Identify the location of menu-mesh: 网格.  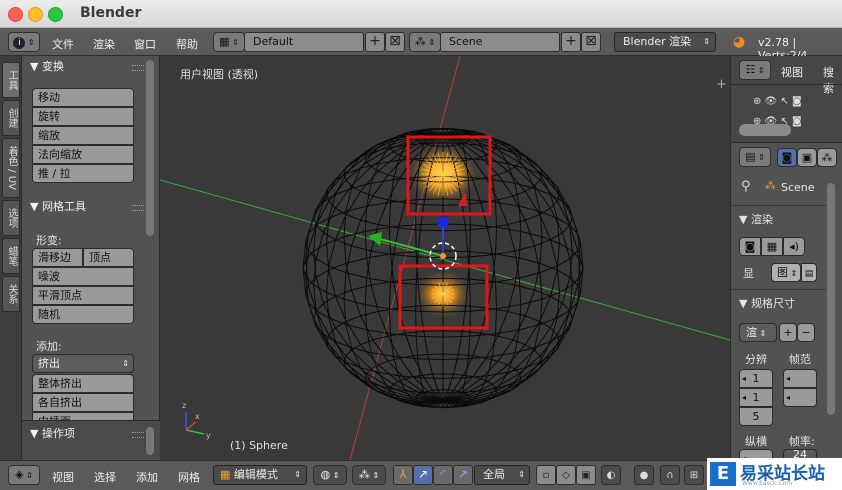
(189, 477).